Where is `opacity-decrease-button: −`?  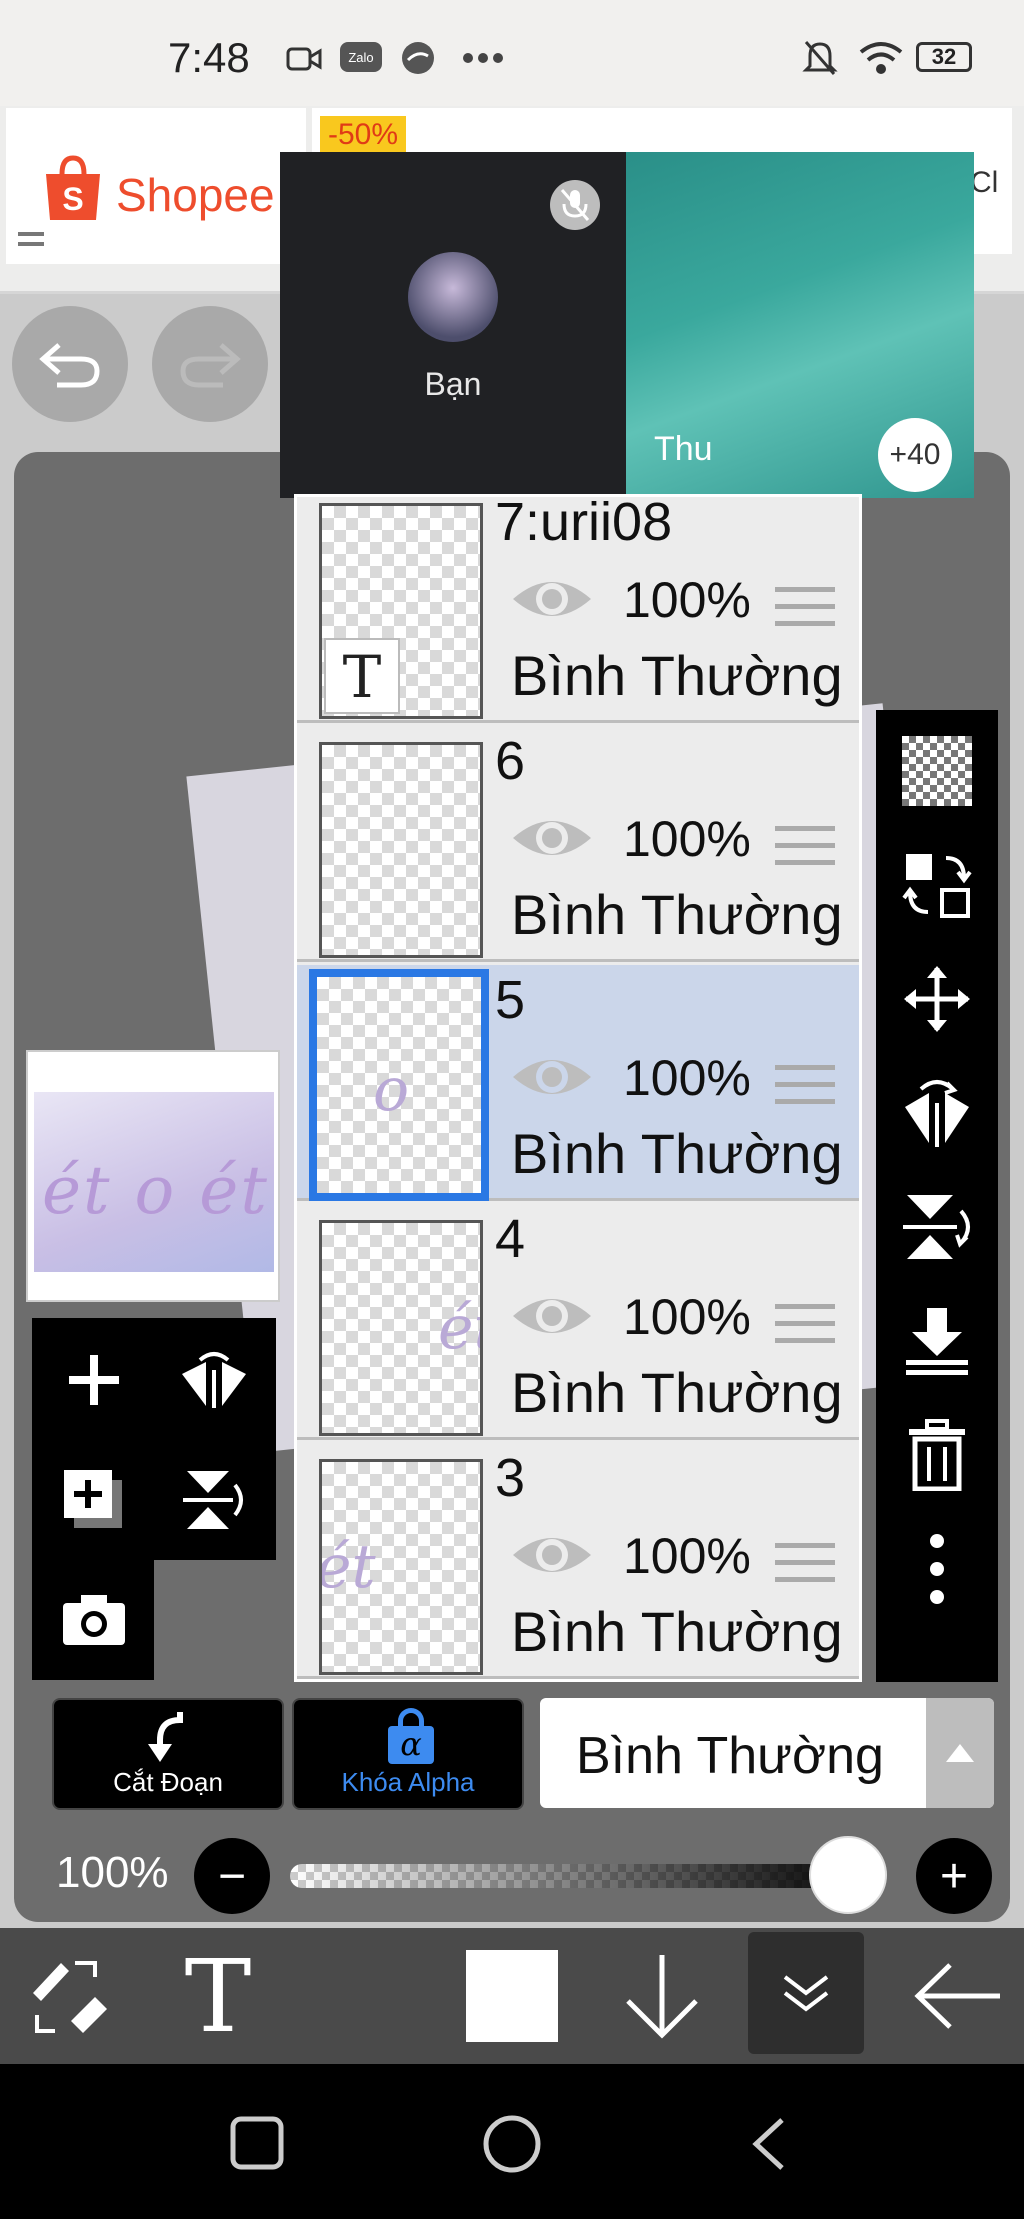
opacity-decrease-button: − is located at coordinates (232, 1876).